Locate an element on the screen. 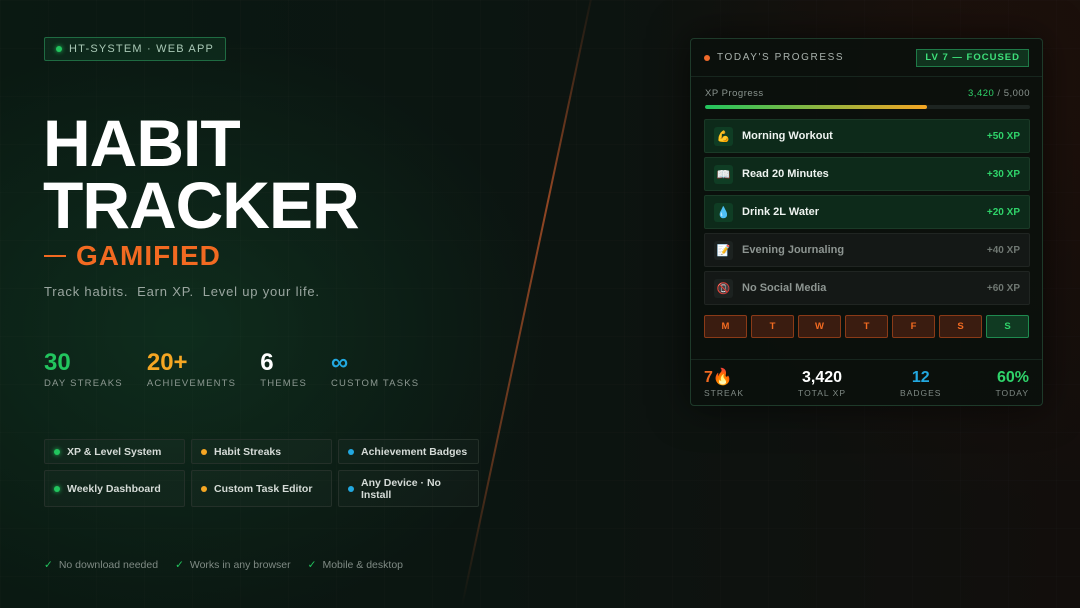 The height and width of the screenshot is (608, 1080). stat-label: ACHIEVEMENTS is located at coordinates (191, 383).